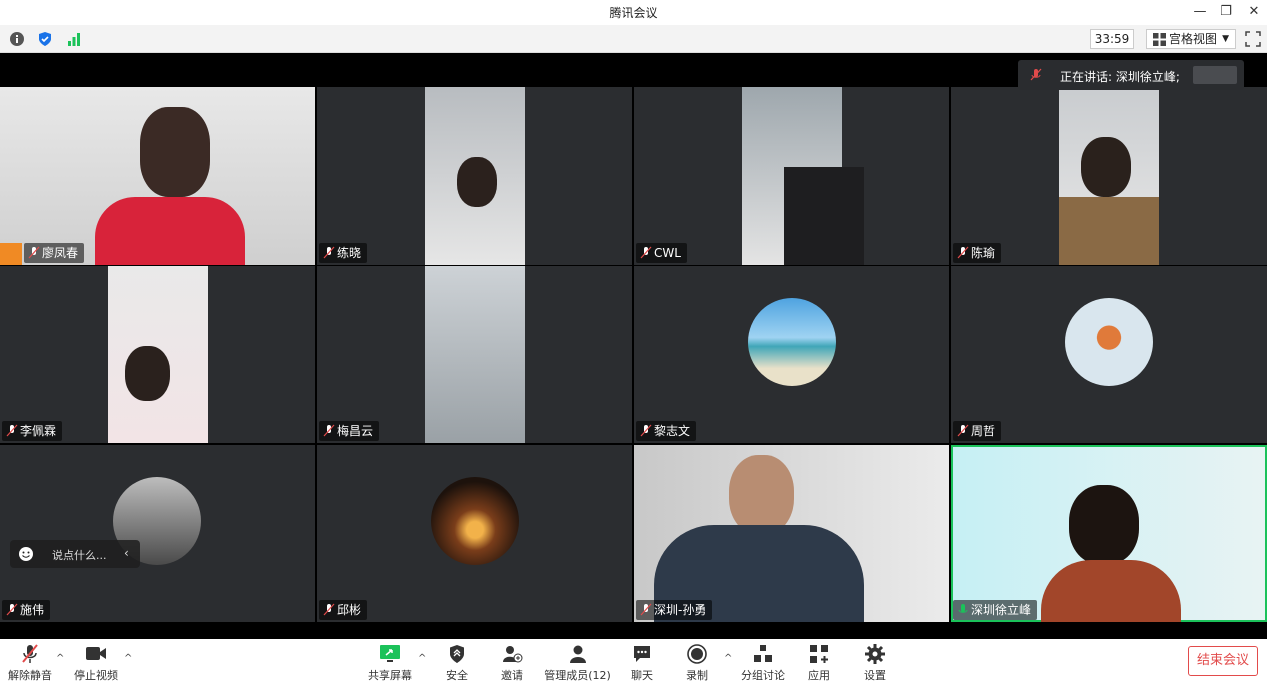 This screenshot has width=1267, height=683. What do you see at coordinates (977, 253) in the screenshot?
I see `participant-name-label: 陈瑜` at bounding box center [977, 253].